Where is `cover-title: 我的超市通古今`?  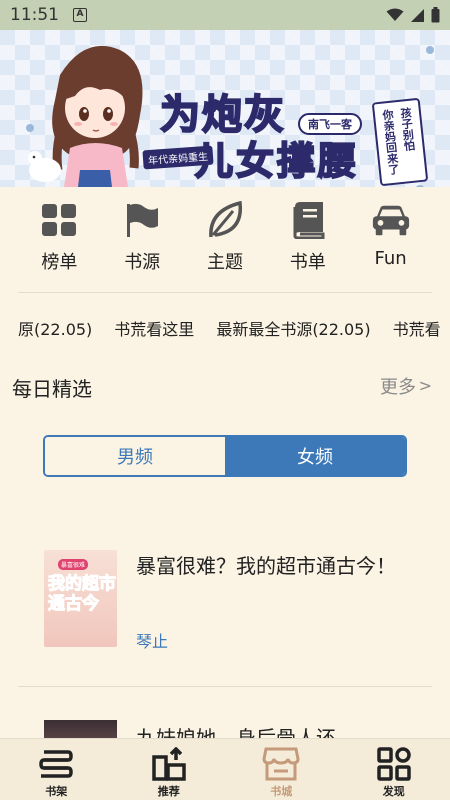
cover-title: 我的超市通古今 is located at coordinates (82, 594).